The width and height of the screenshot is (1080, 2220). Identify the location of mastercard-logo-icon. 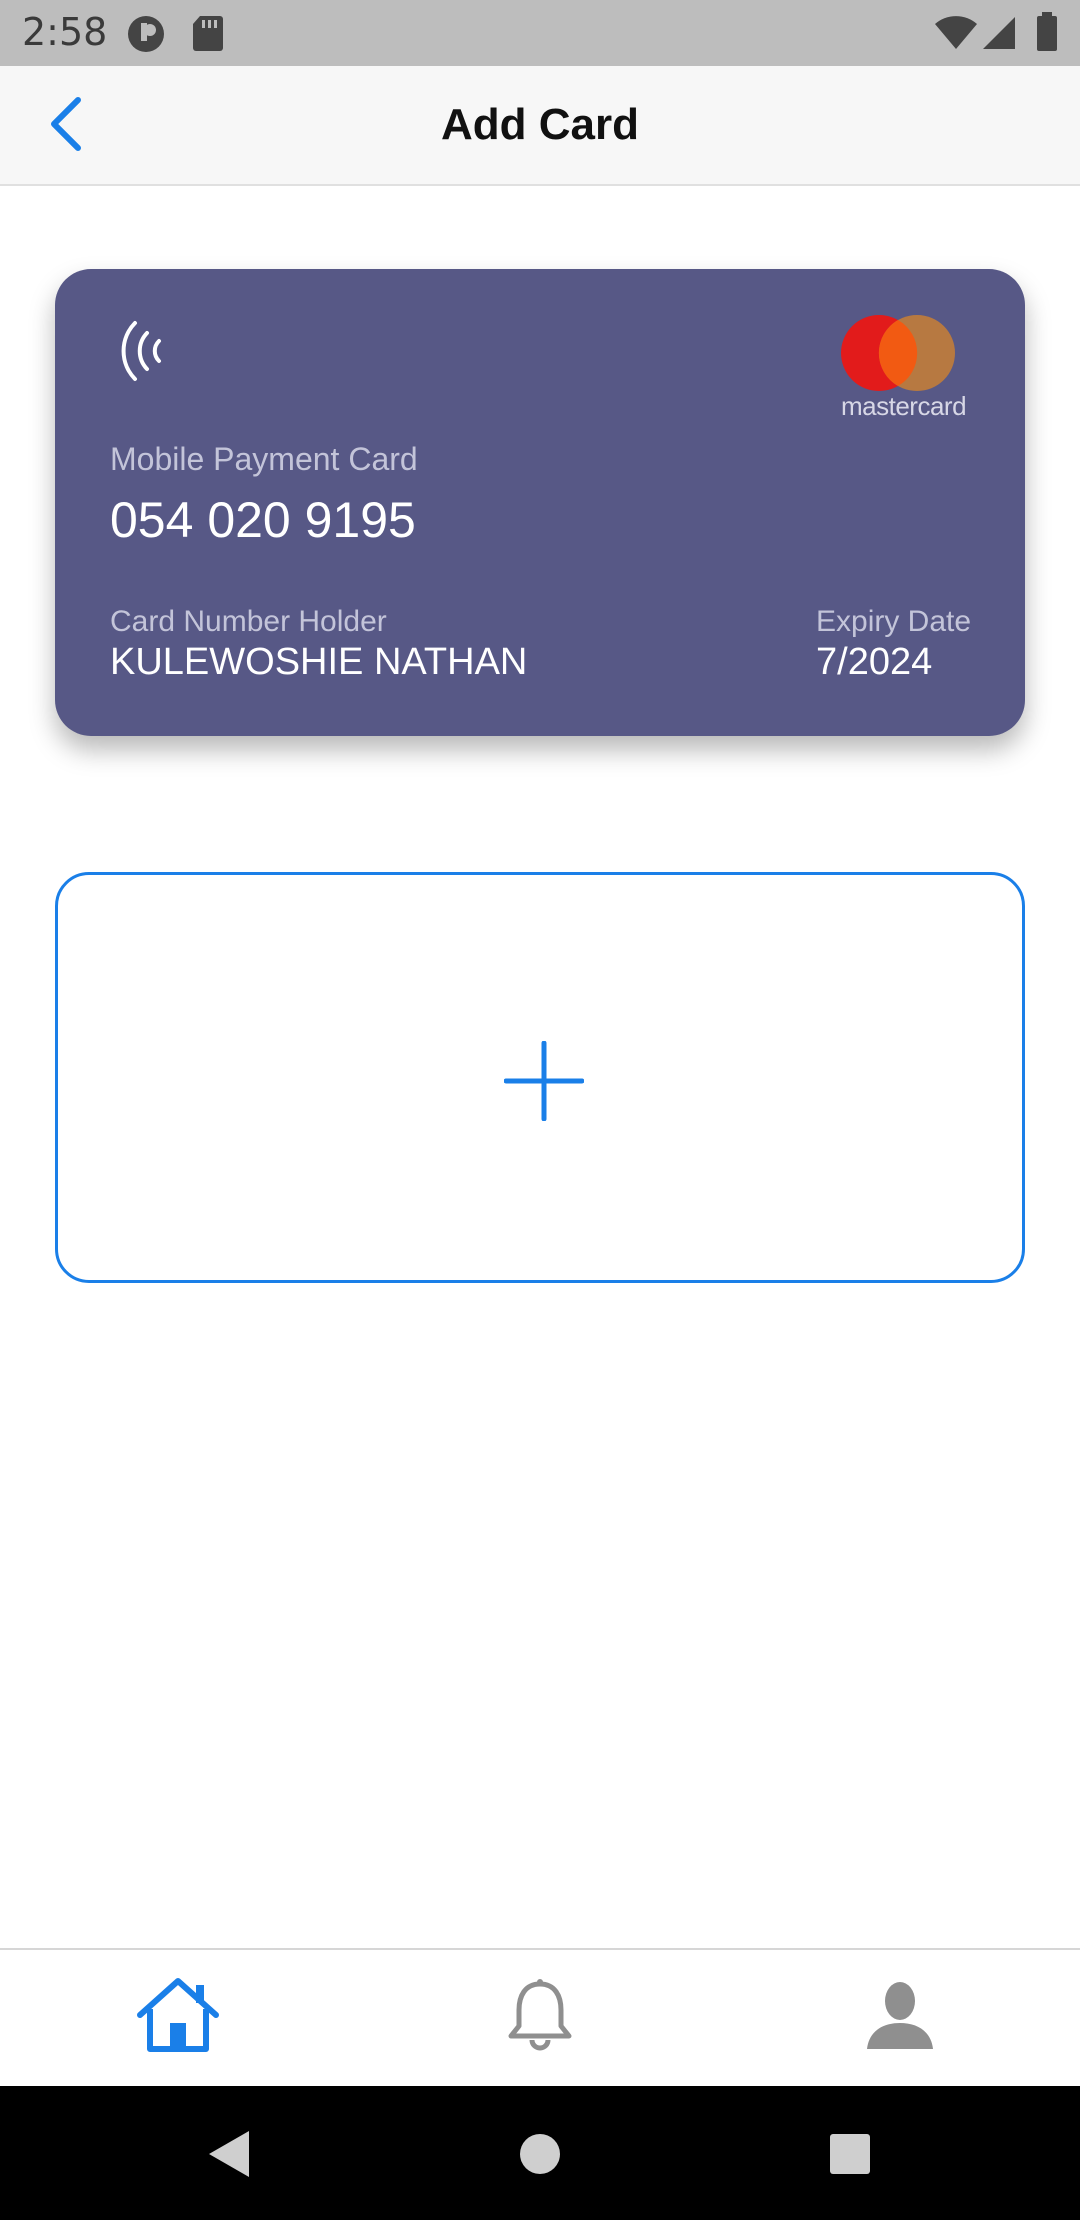
(898, 353).